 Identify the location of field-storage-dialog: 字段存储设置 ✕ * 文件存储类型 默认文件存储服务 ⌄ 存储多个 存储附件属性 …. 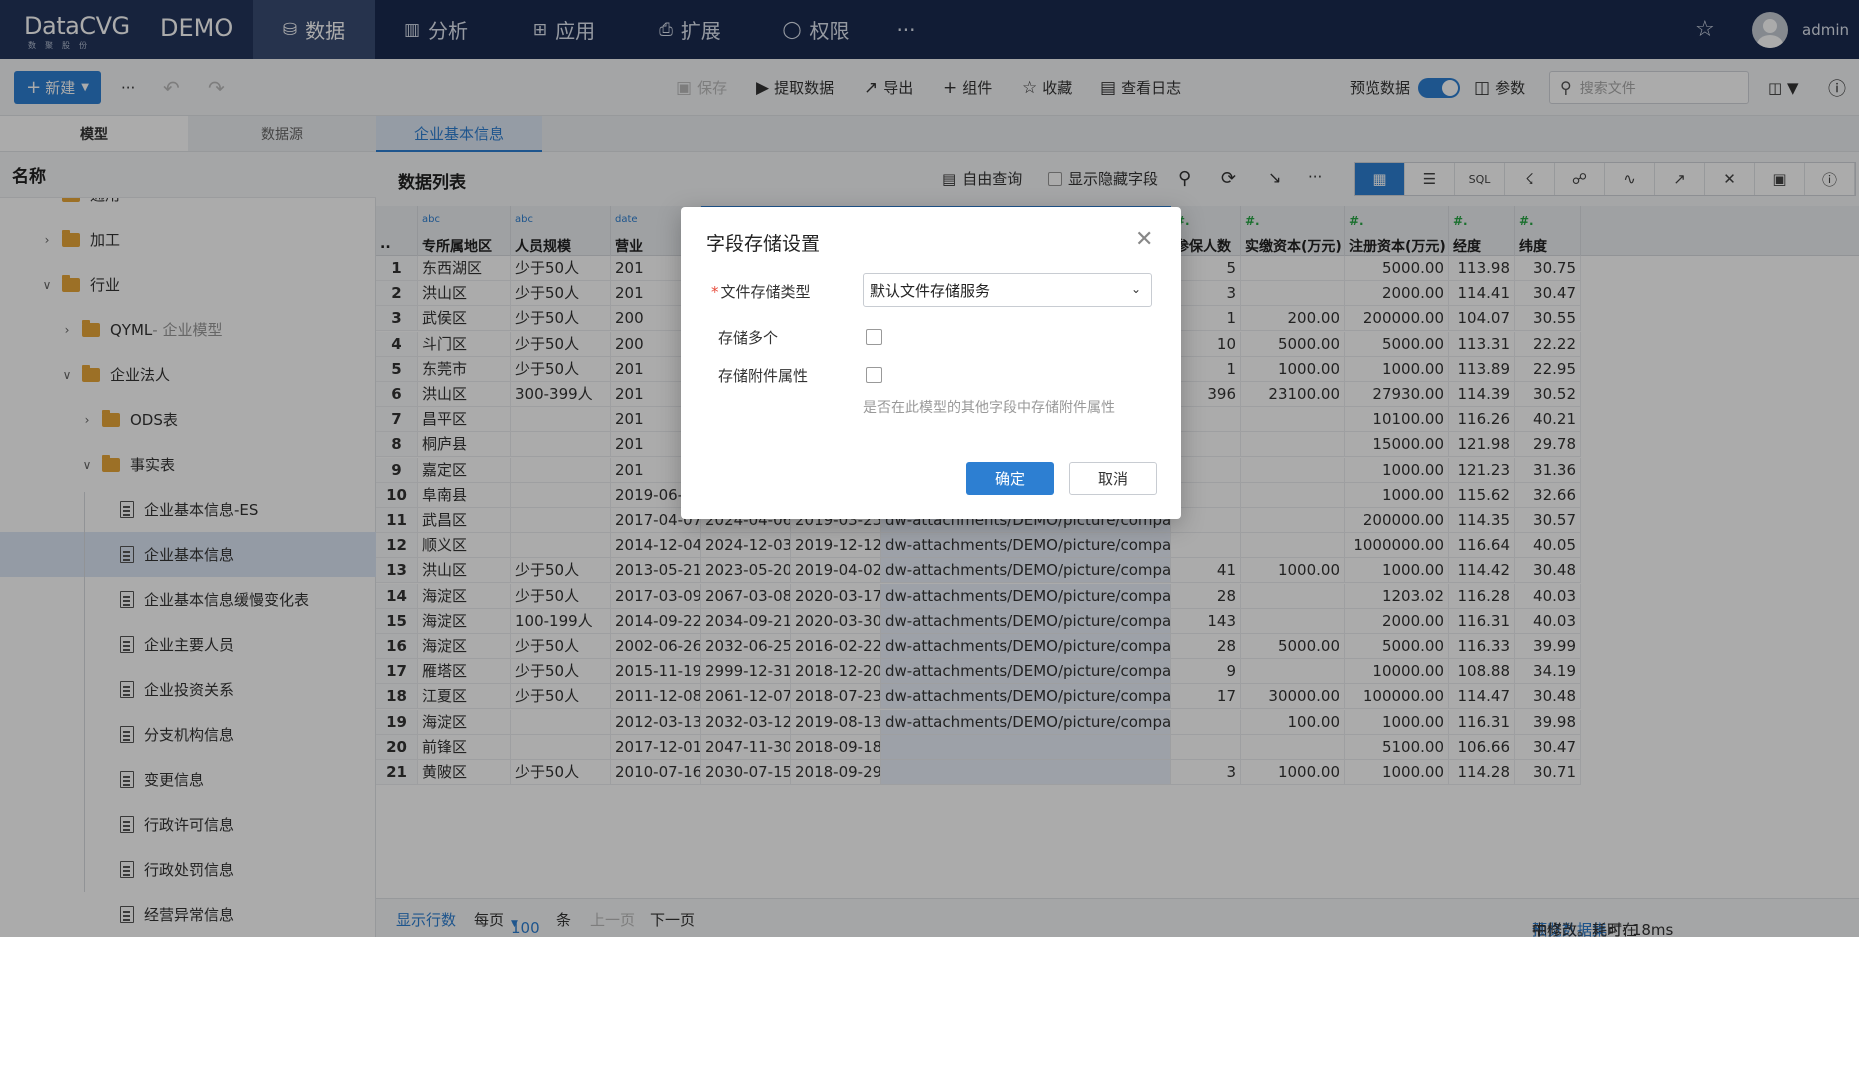
(931, 363).